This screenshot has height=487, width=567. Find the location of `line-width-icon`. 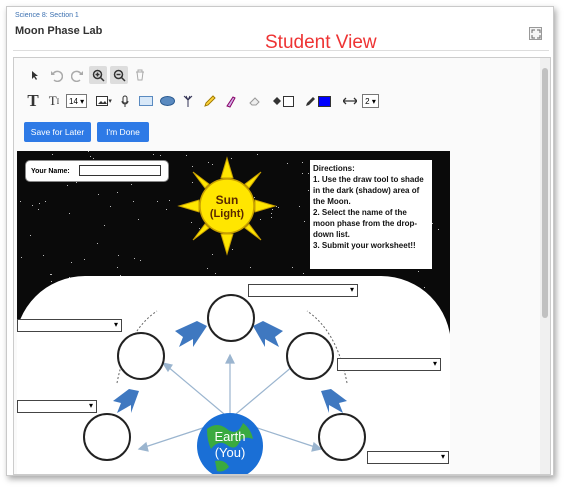

line-width-icon is located at coordinates (350, 101).